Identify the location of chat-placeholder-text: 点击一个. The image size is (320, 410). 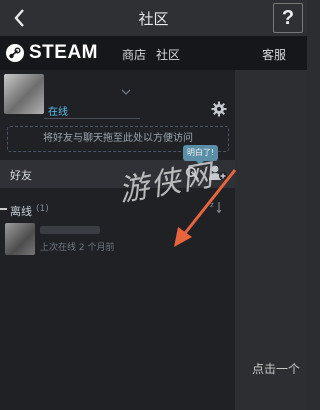
(276, 369).